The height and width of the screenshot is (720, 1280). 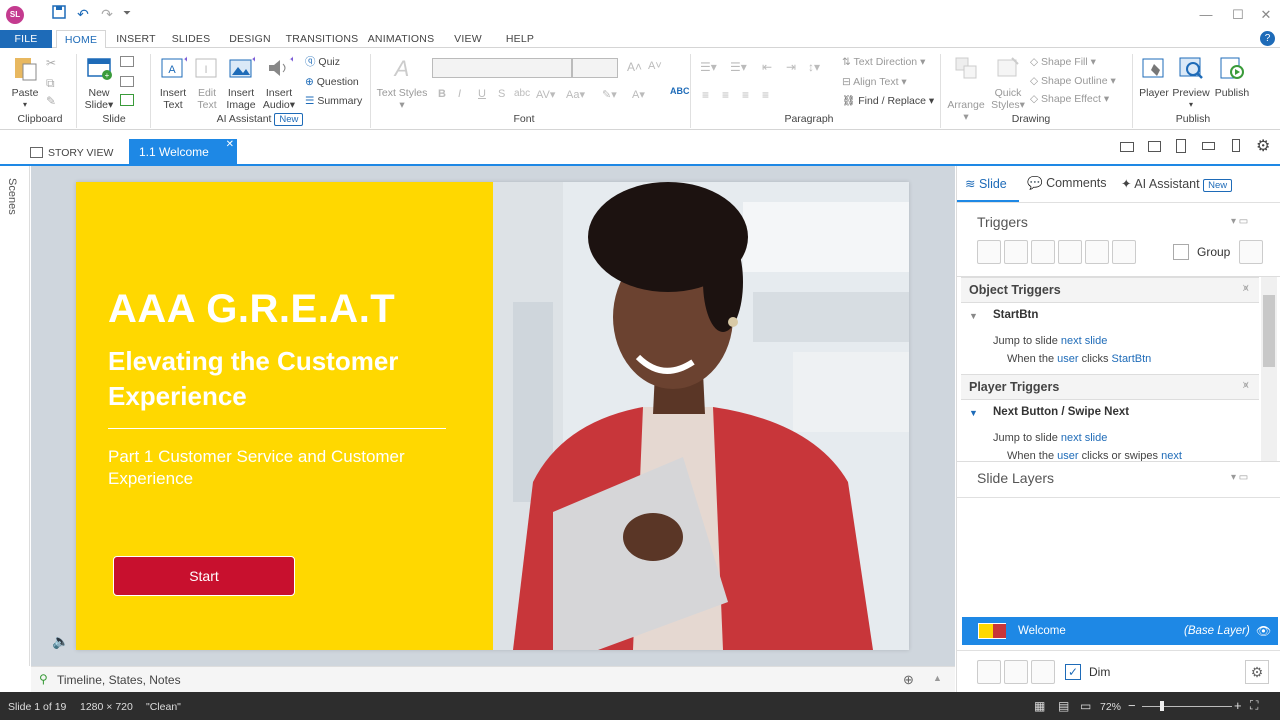 What do you see at coordinates (207, 82) in the screenshot?
I see `edit-text-button: I Edit Text` at bounding box center [207, 82].